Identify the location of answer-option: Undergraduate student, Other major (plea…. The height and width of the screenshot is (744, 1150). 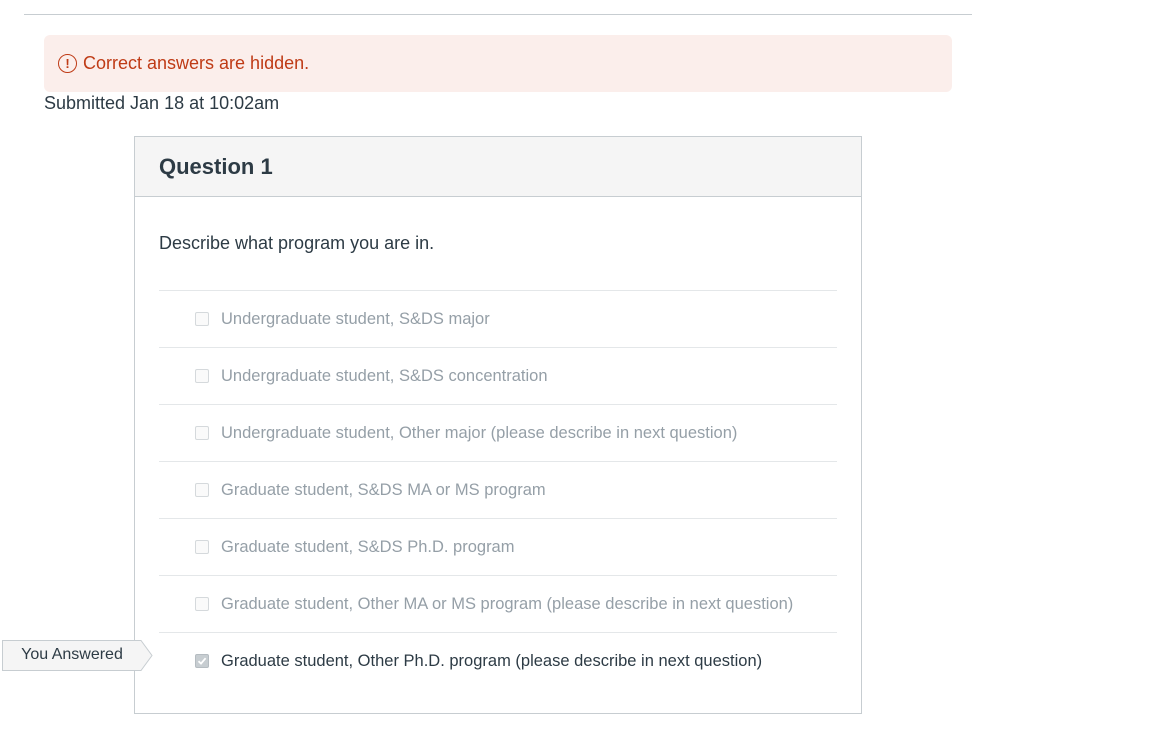
(498, 432).